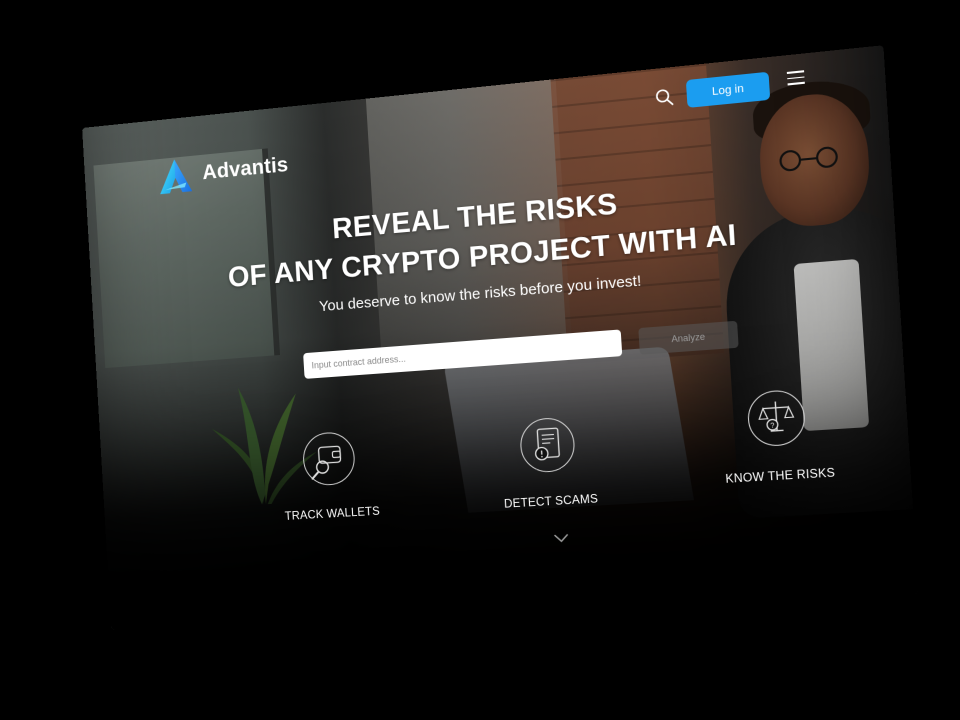 This screenshot has height=720, width=960. What do you see at coordinates (561, 538) in the screenshot?
I see `chevron-down-icon` at bounding box center [561, 538].